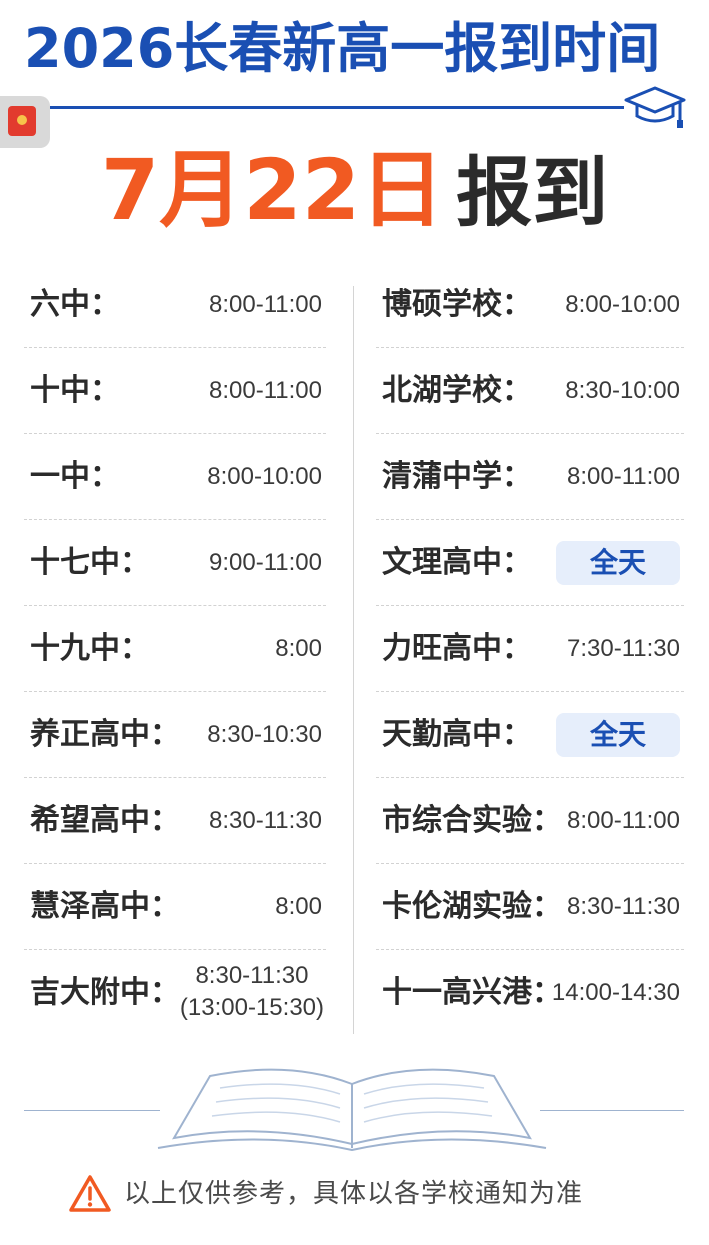  What do you see at coordinates (342, 48) in the screenshot?
I see `page-title: 2026长春新高一报到时间` at bounding box center [342, 48].